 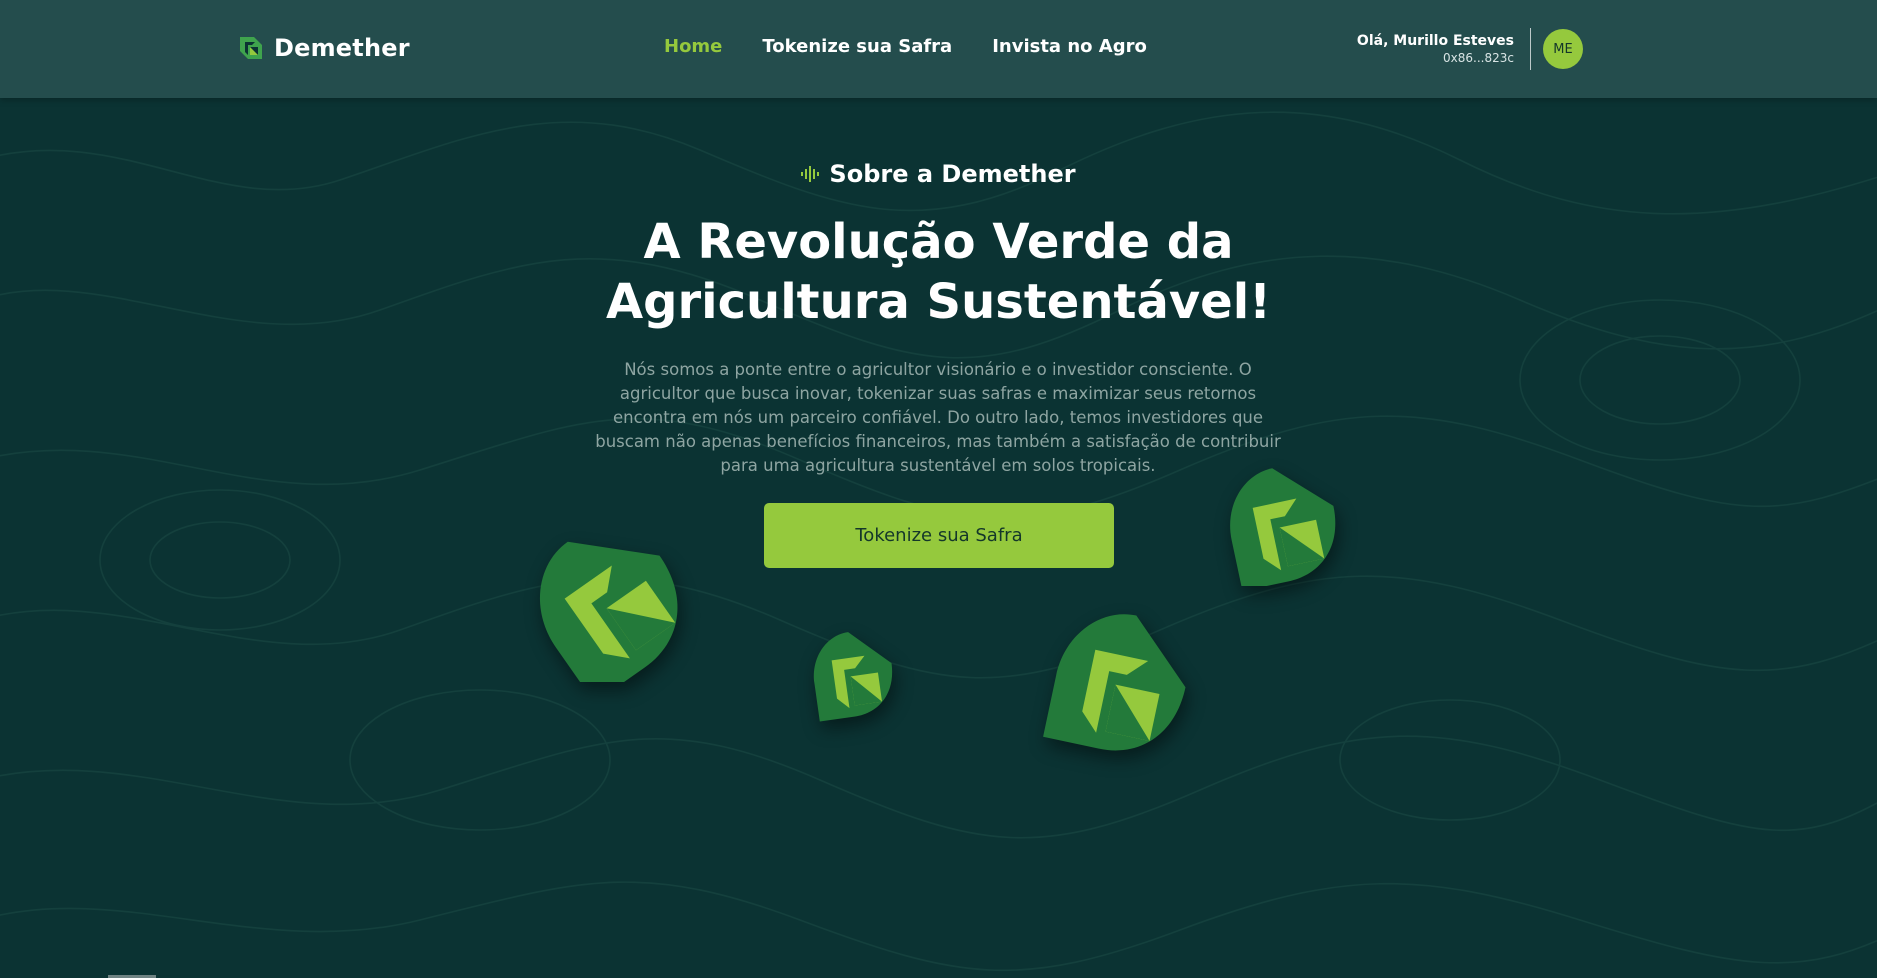 What do you see at coordinates (857, 46) in the screenshot?
I see `nav-link-tokenize-safra: Tokenize sua Safra` at bounding box center [857, 46].